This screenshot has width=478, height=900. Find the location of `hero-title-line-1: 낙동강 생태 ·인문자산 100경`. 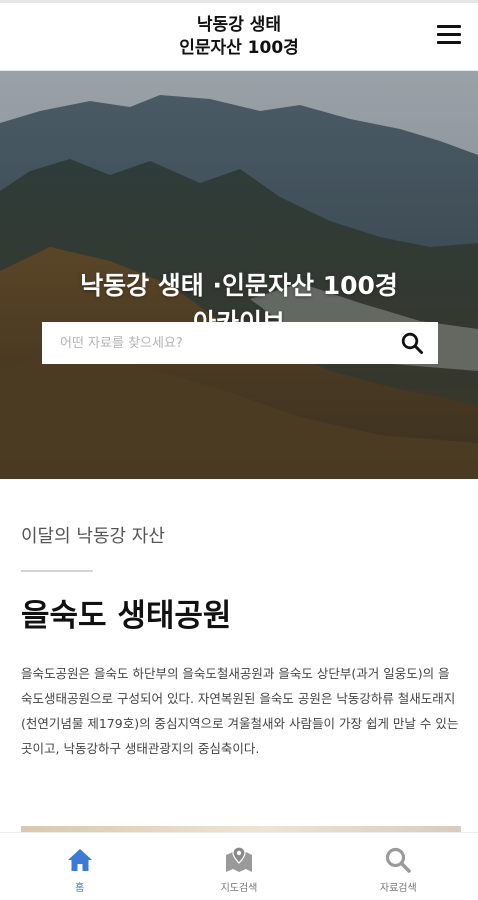

hero-title-line-1: 낙동강 생태 ·인문자산 100경 is located at coordinates (239, 285).